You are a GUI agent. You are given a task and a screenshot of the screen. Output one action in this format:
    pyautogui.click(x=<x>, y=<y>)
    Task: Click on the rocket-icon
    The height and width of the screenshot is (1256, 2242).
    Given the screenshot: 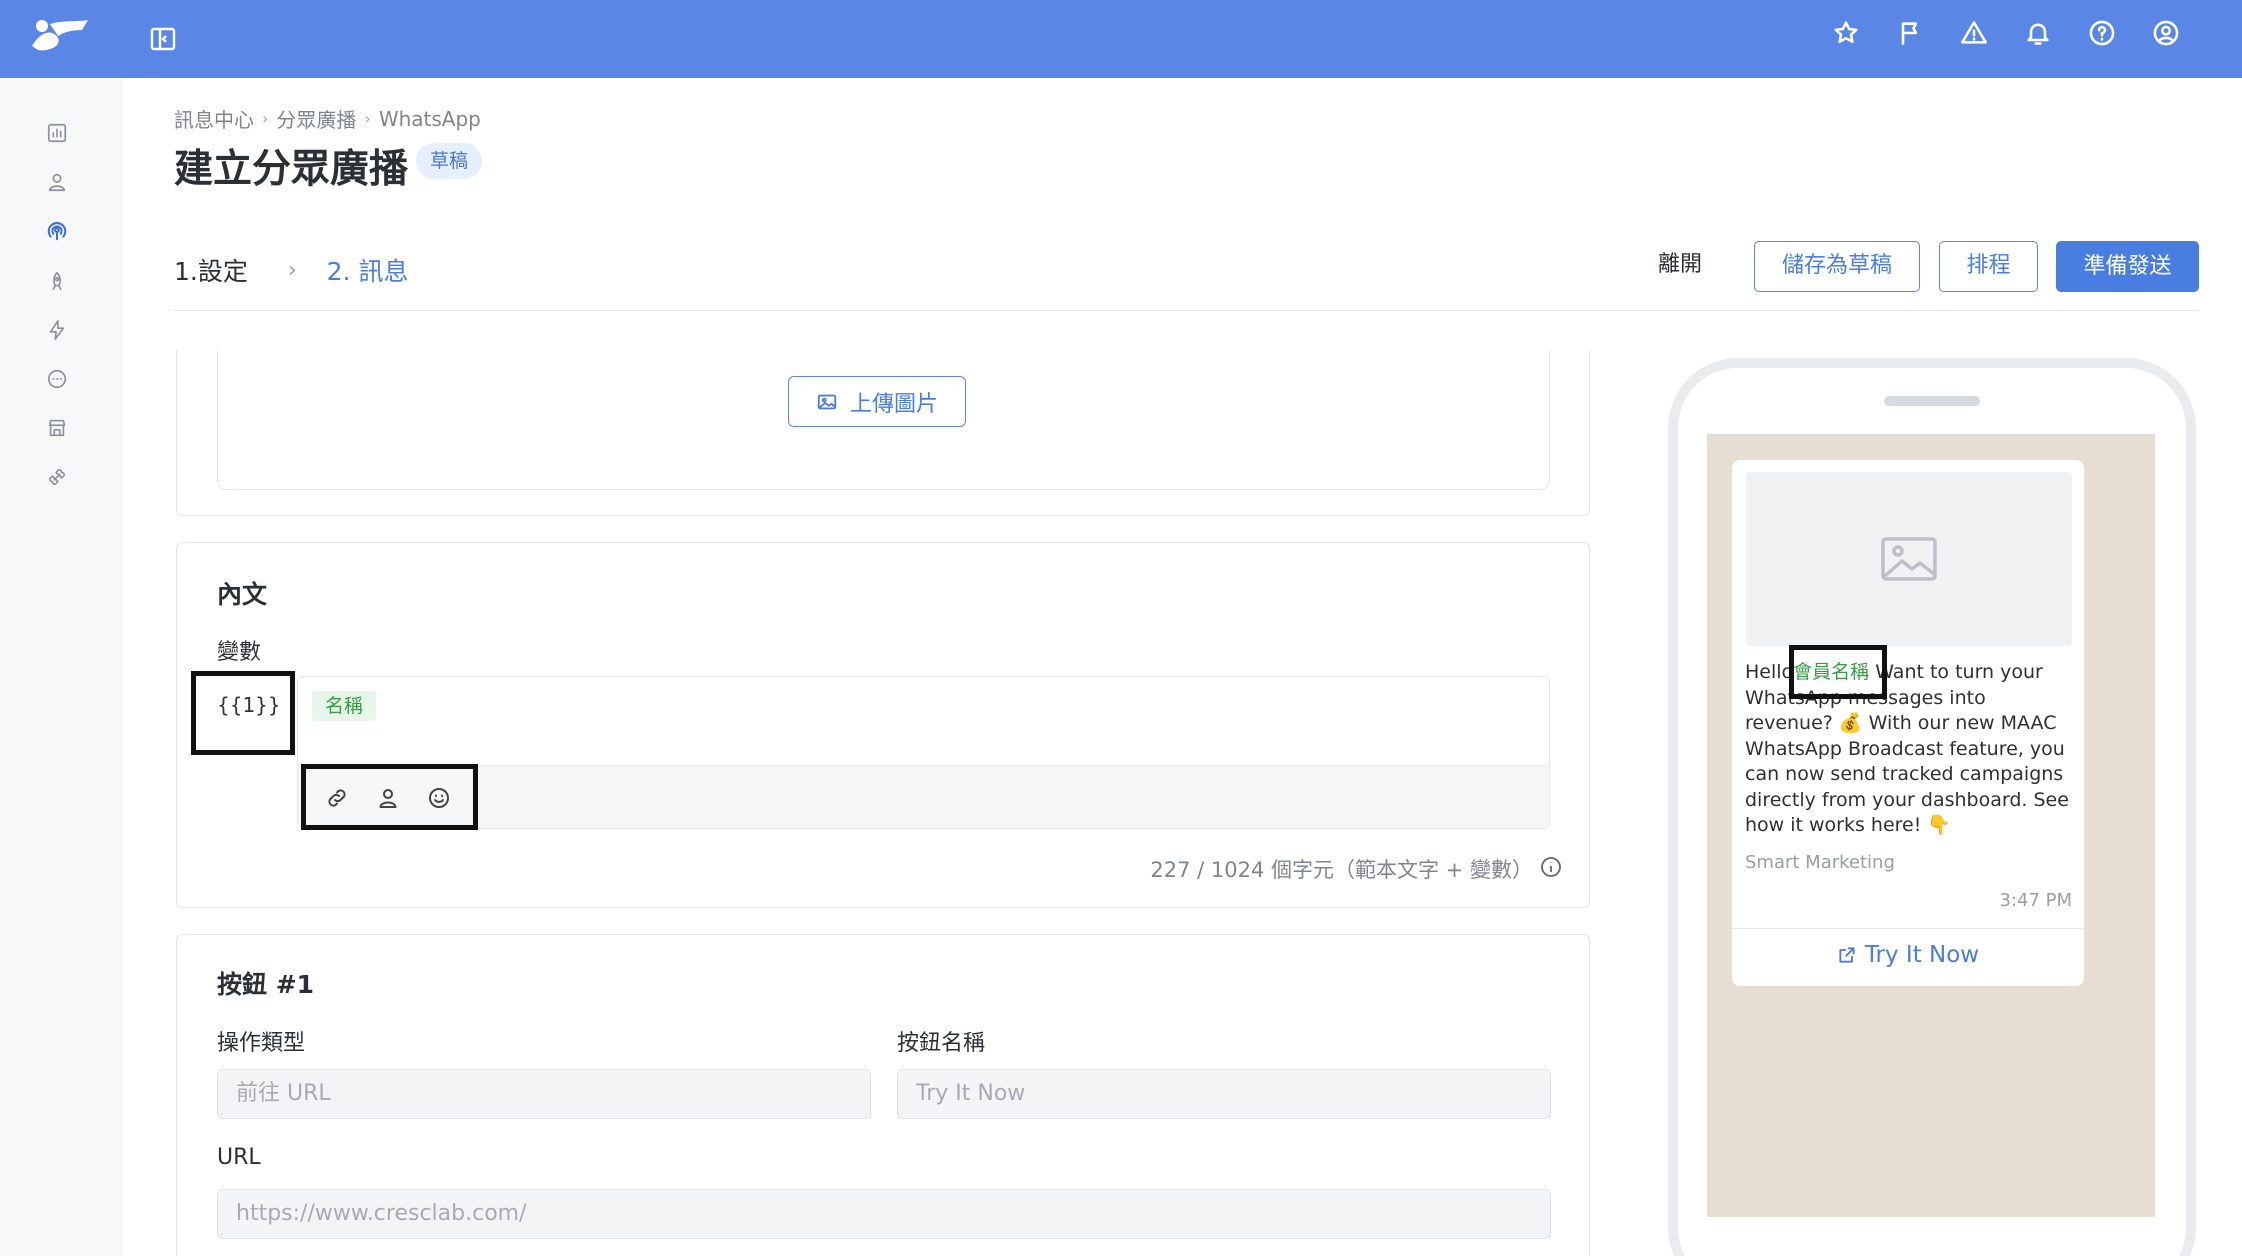 What is the action you would take?
    pyautogui.click(x=57, y=281)
    